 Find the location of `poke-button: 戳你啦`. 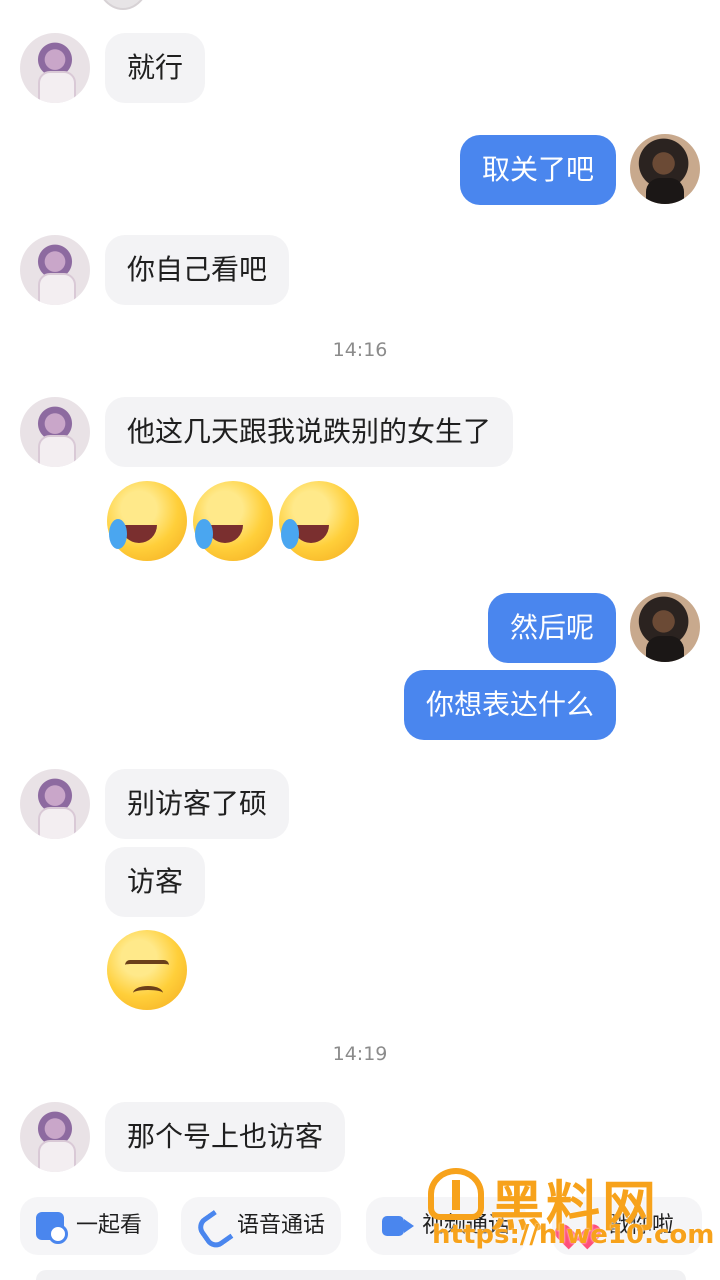

poke-button: 戳你啦 is located at coordinates (627, 1226).